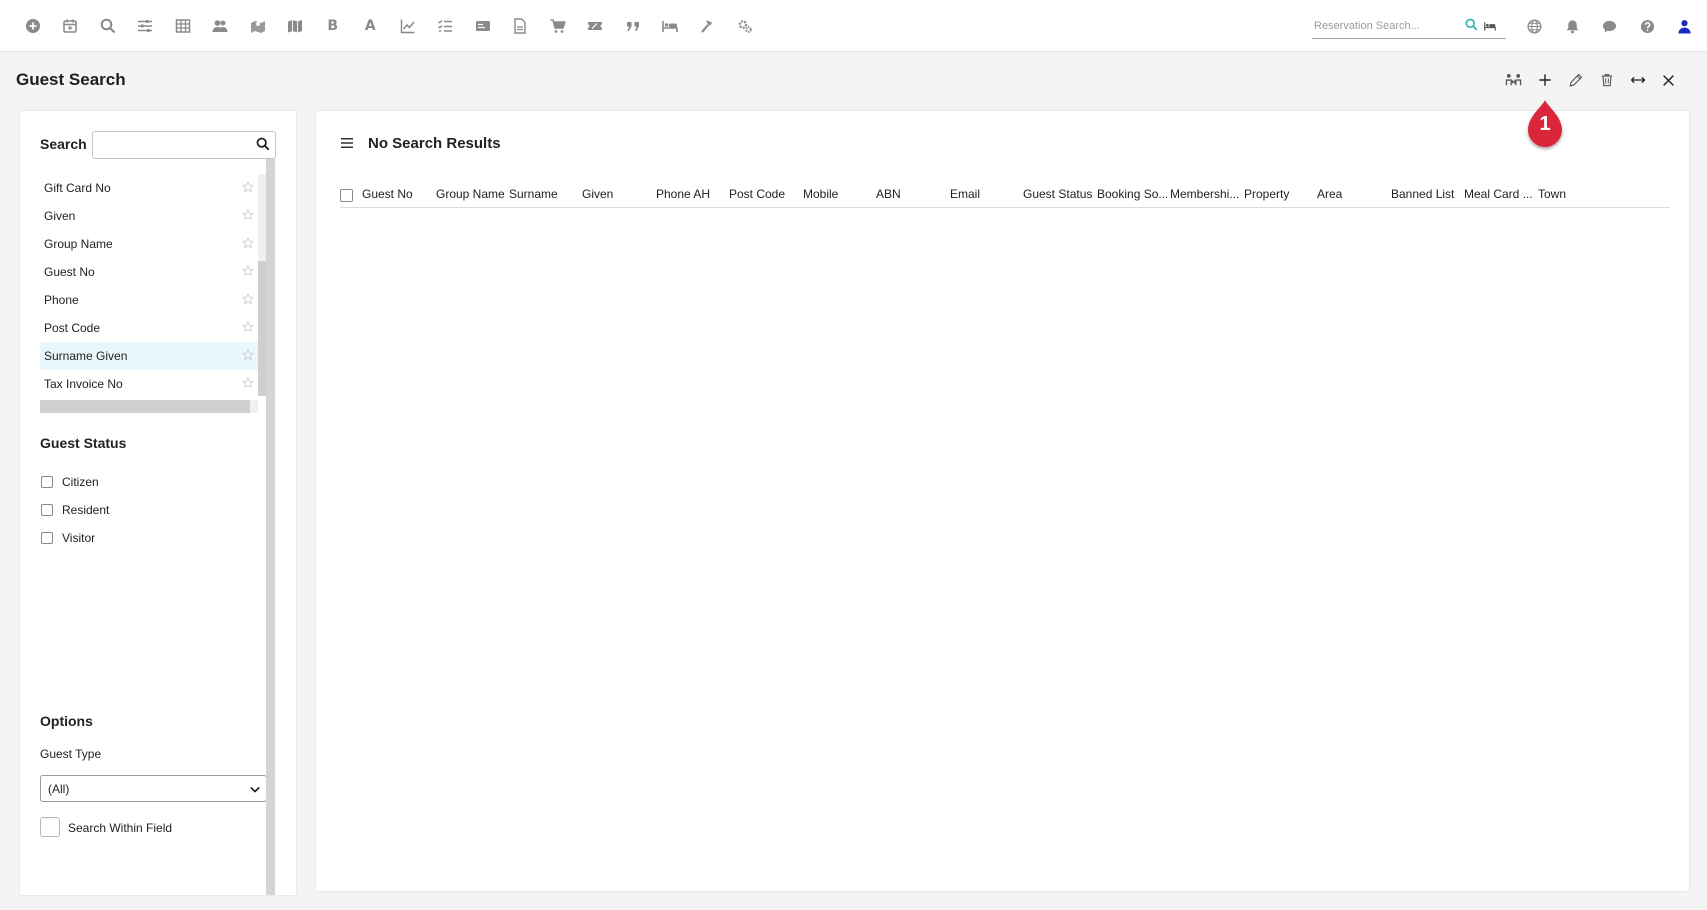 This screenshot has height=910, width=1707. What do you see at coordinates (596, 26) in the screenshot?
I see `ticket-icon` at bounding box center [596, 26].